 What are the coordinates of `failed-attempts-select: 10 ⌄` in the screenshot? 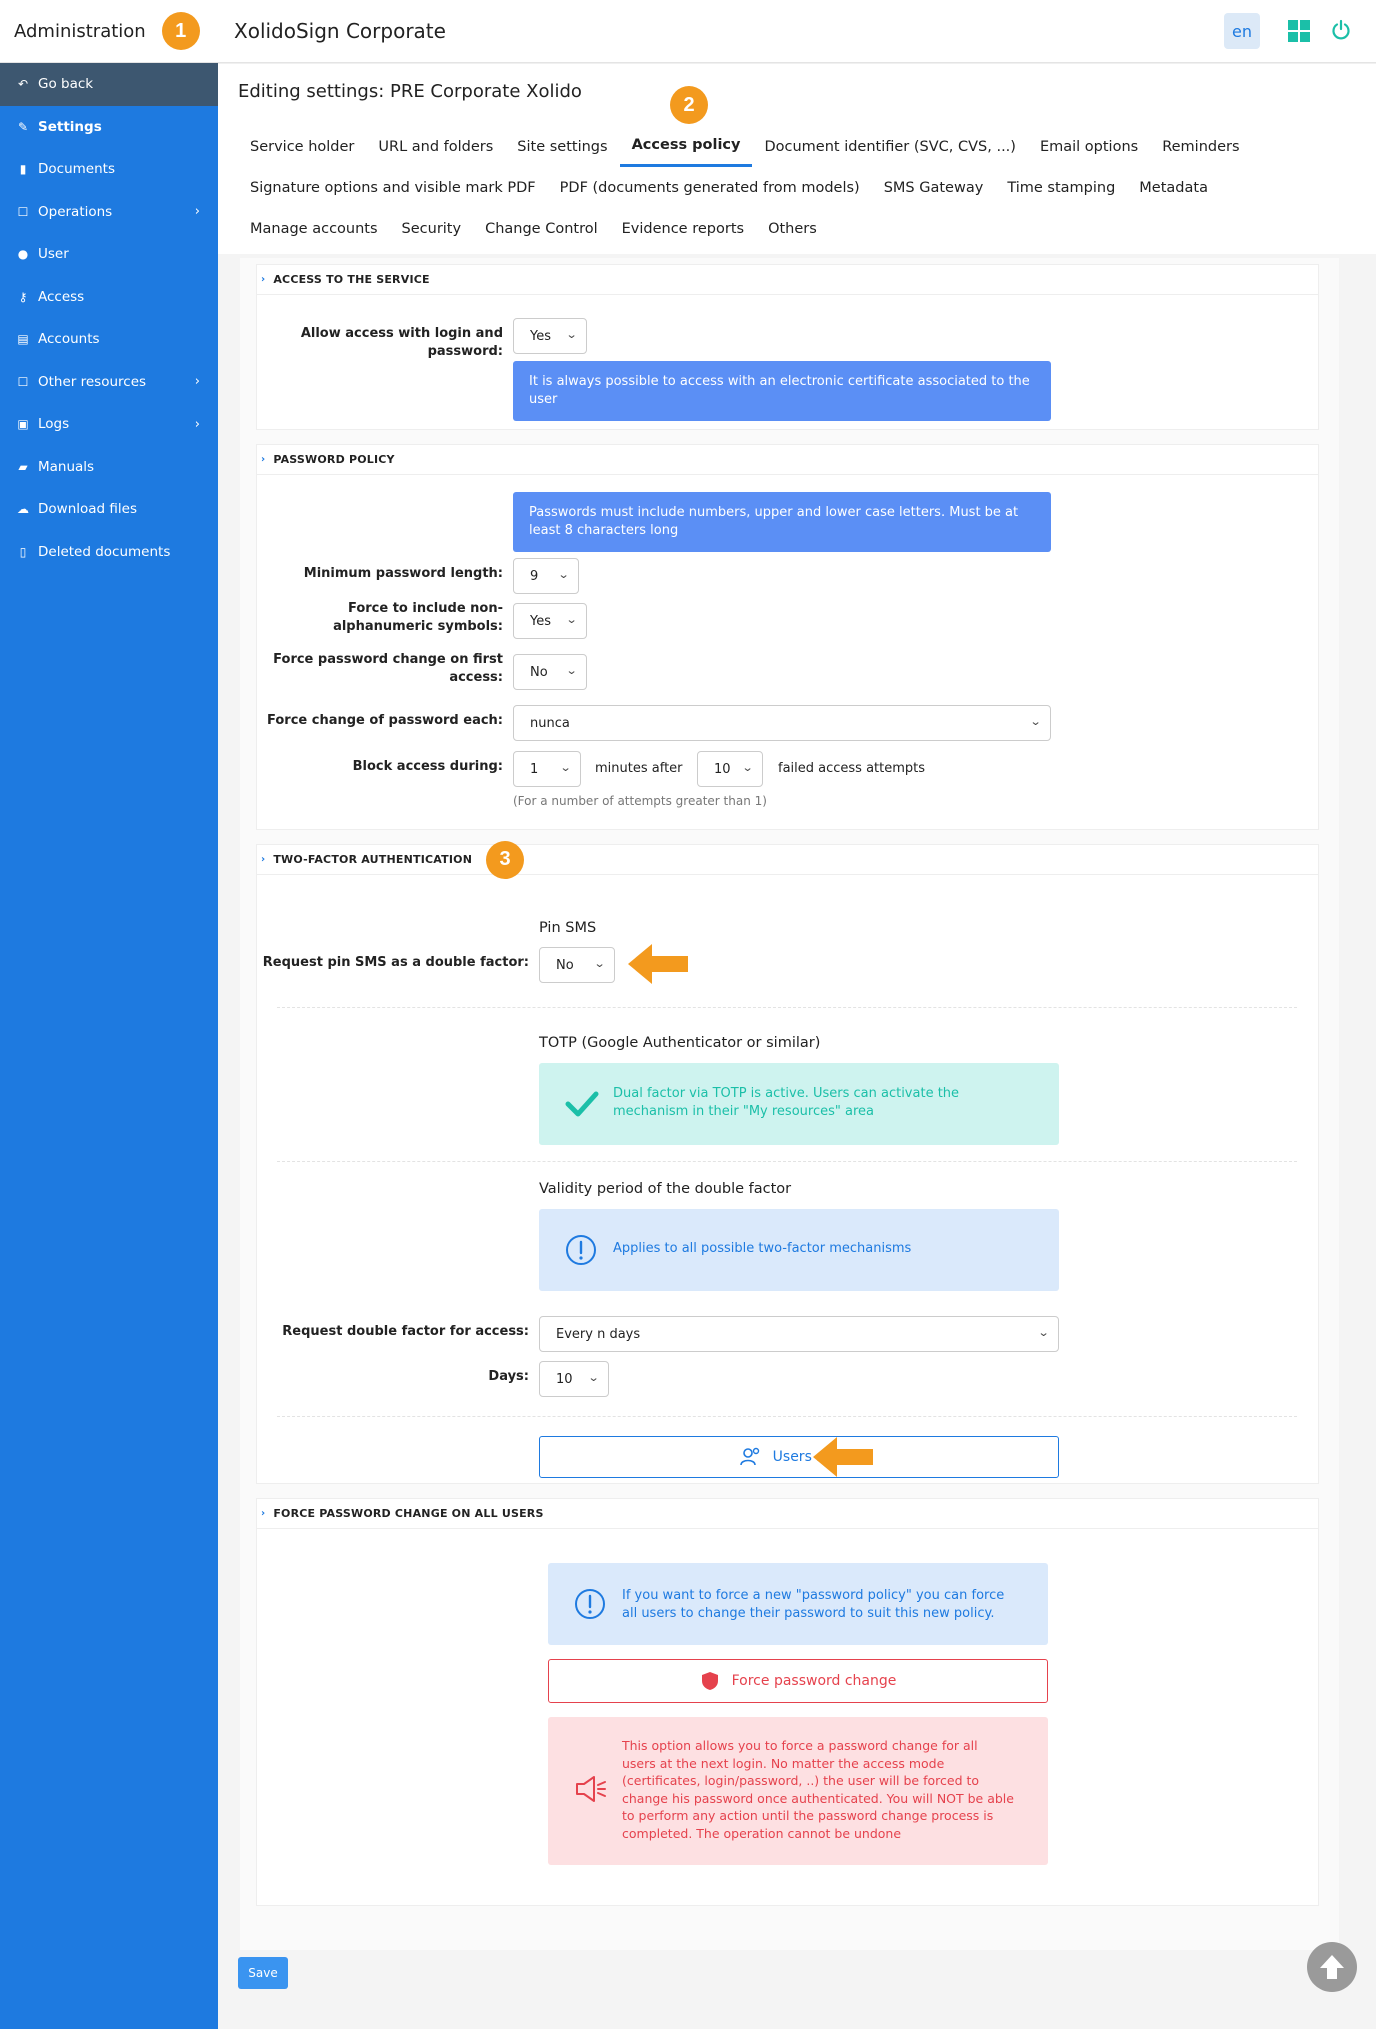 It's located at (730, 769).